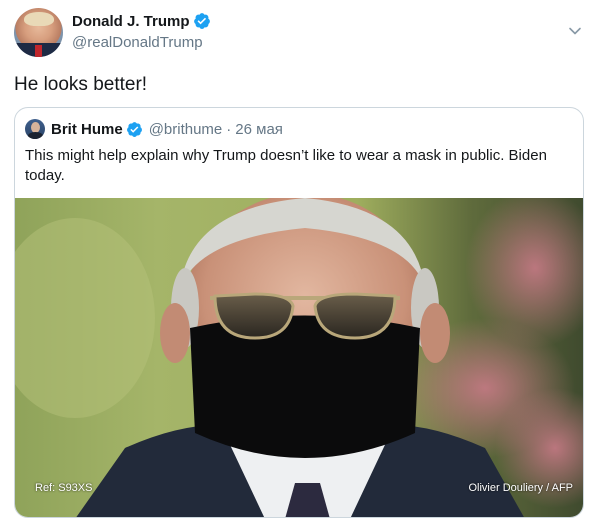  Describe the element at coordinates (131, 21) in the screenshot. I see `author-display-name: Donald J. Trump` at that location.